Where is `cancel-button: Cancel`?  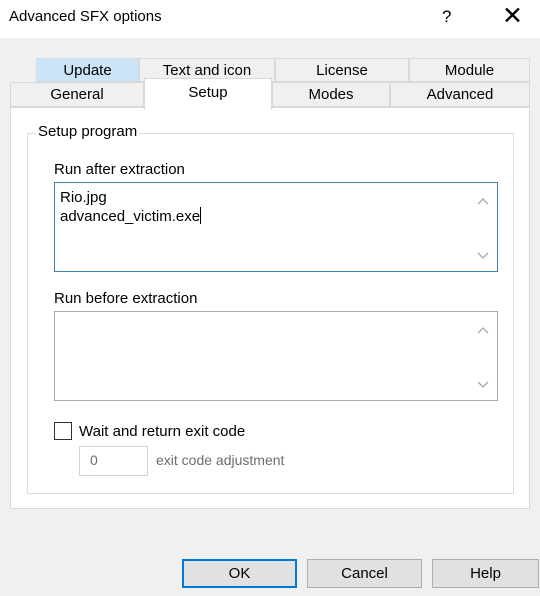
cancel-button: Cancel is located at coordinates (364, 573).